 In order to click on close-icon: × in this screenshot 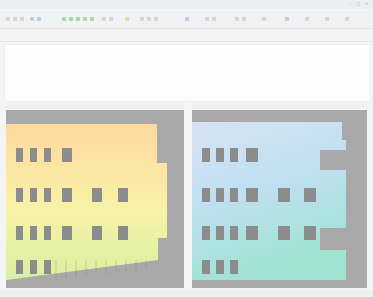, I will do `click(366, 4)`.